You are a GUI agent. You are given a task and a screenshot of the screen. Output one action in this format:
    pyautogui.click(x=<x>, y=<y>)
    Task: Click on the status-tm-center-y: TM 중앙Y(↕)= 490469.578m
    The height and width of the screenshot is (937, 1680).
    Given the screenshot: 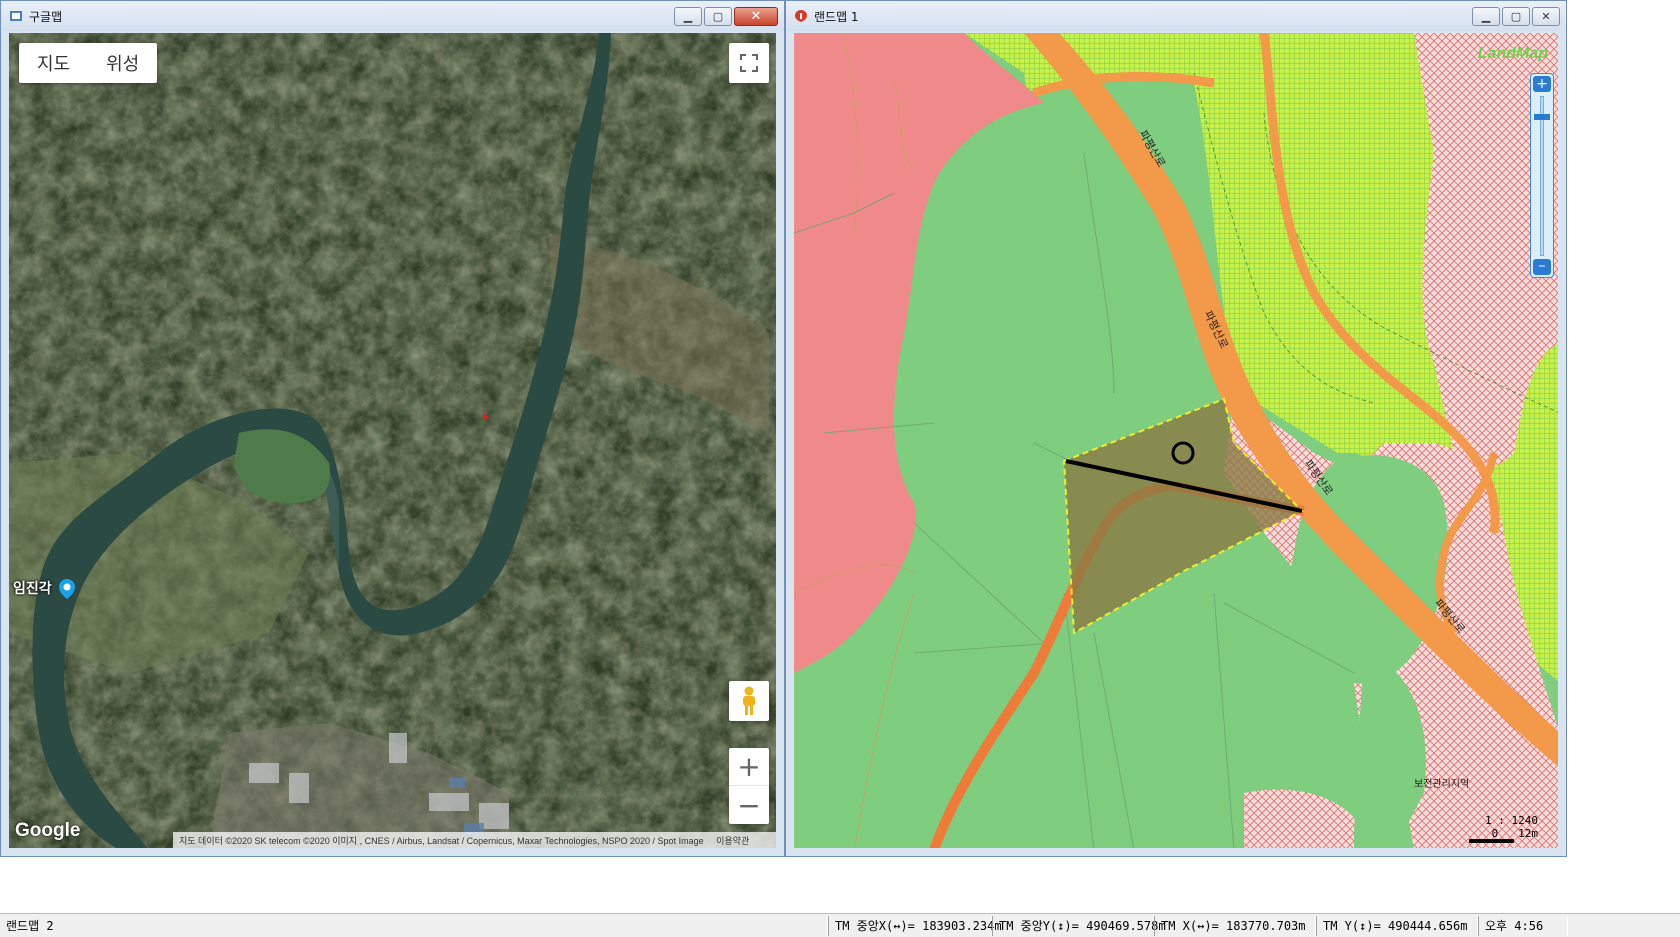 What is the action you would take?
    pyautogui.click(x=1079, y=926)
    